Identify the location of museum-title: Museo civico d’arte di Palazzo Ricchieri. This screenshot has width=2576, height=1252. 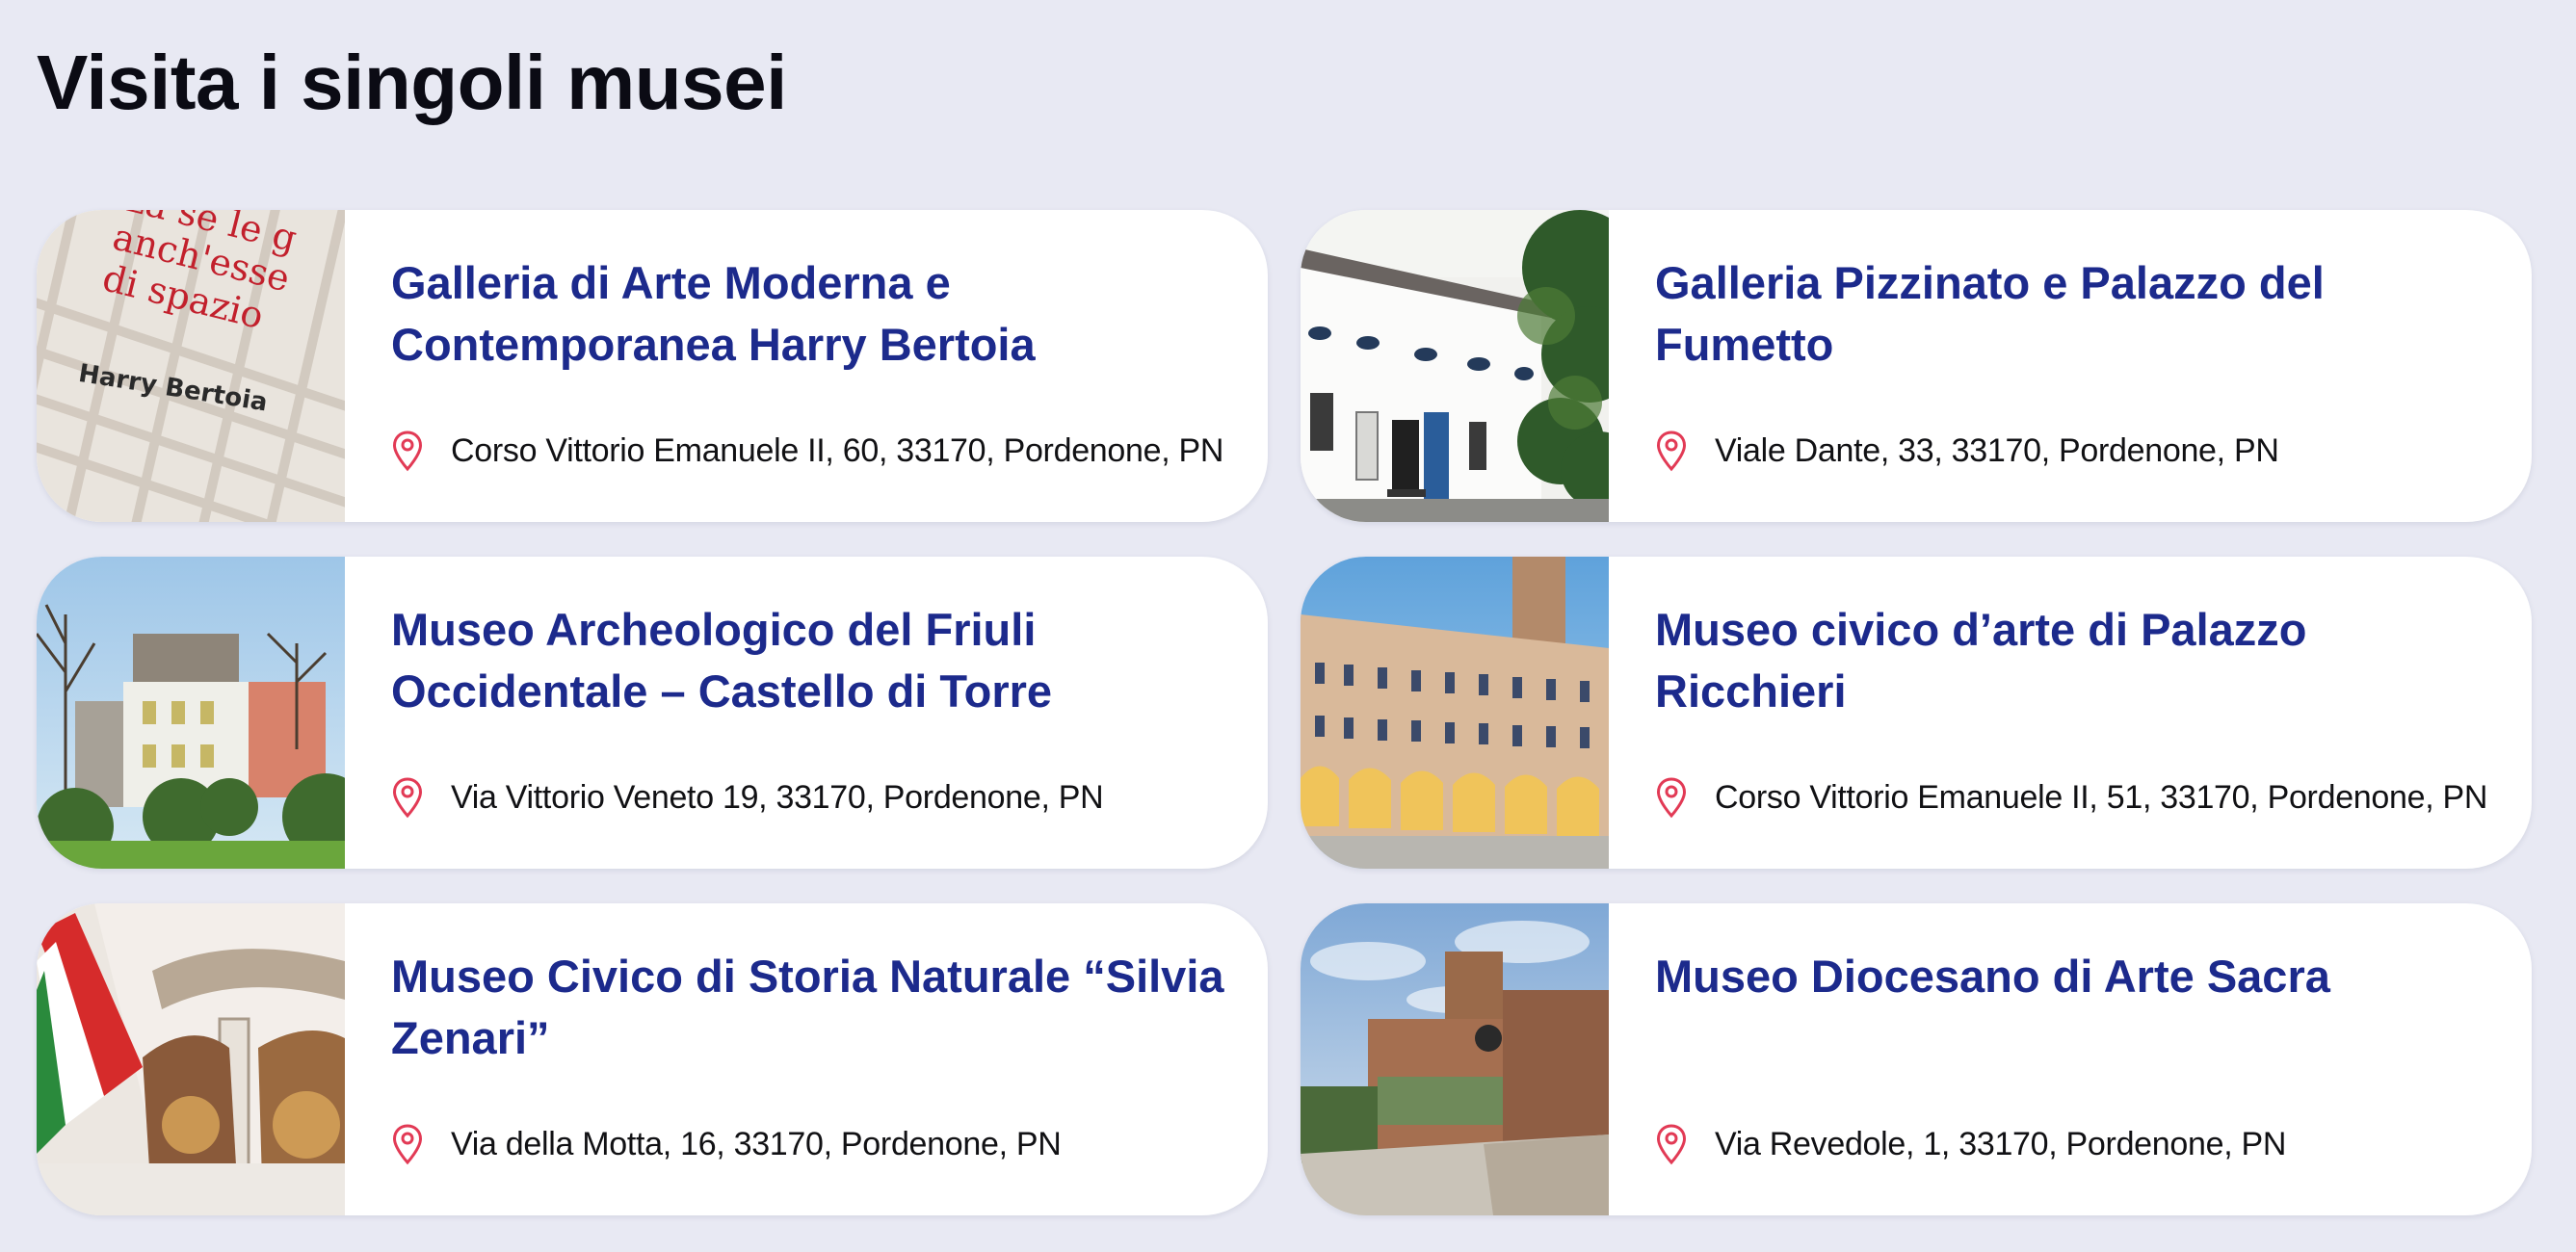
(2074, 660).